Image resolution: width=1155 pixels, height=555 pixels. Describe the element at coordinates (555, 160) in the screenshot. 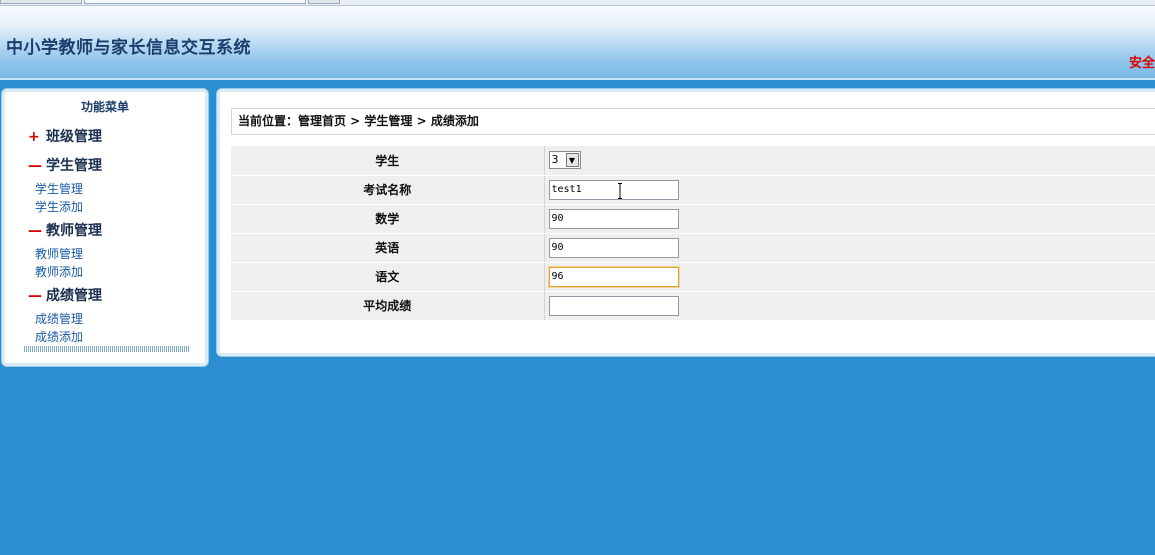

I see `student-select-value: 3` at that location.